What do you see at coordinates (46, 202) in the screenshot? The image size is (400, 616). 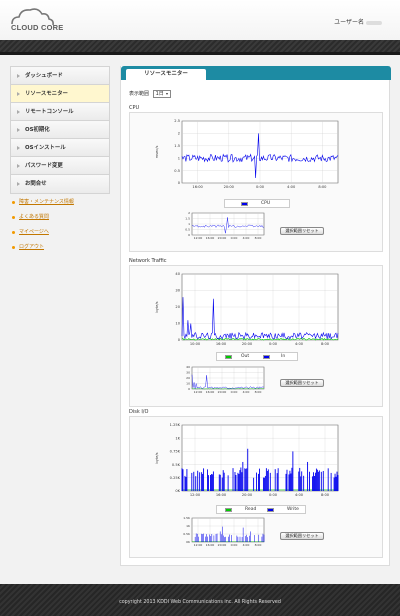 I see `link-label: 障害・メンテナンス情報` at bounding box center [46, 202].